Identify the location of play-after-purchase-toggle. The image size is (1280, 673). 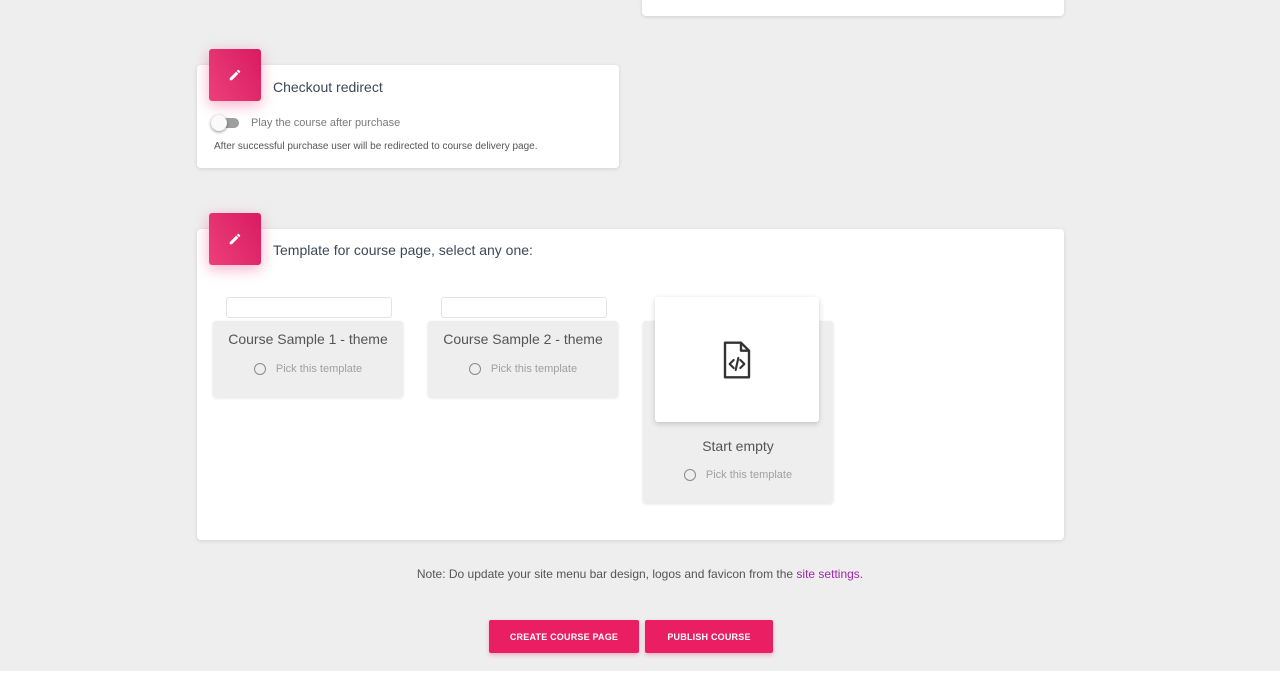
(226, 123).